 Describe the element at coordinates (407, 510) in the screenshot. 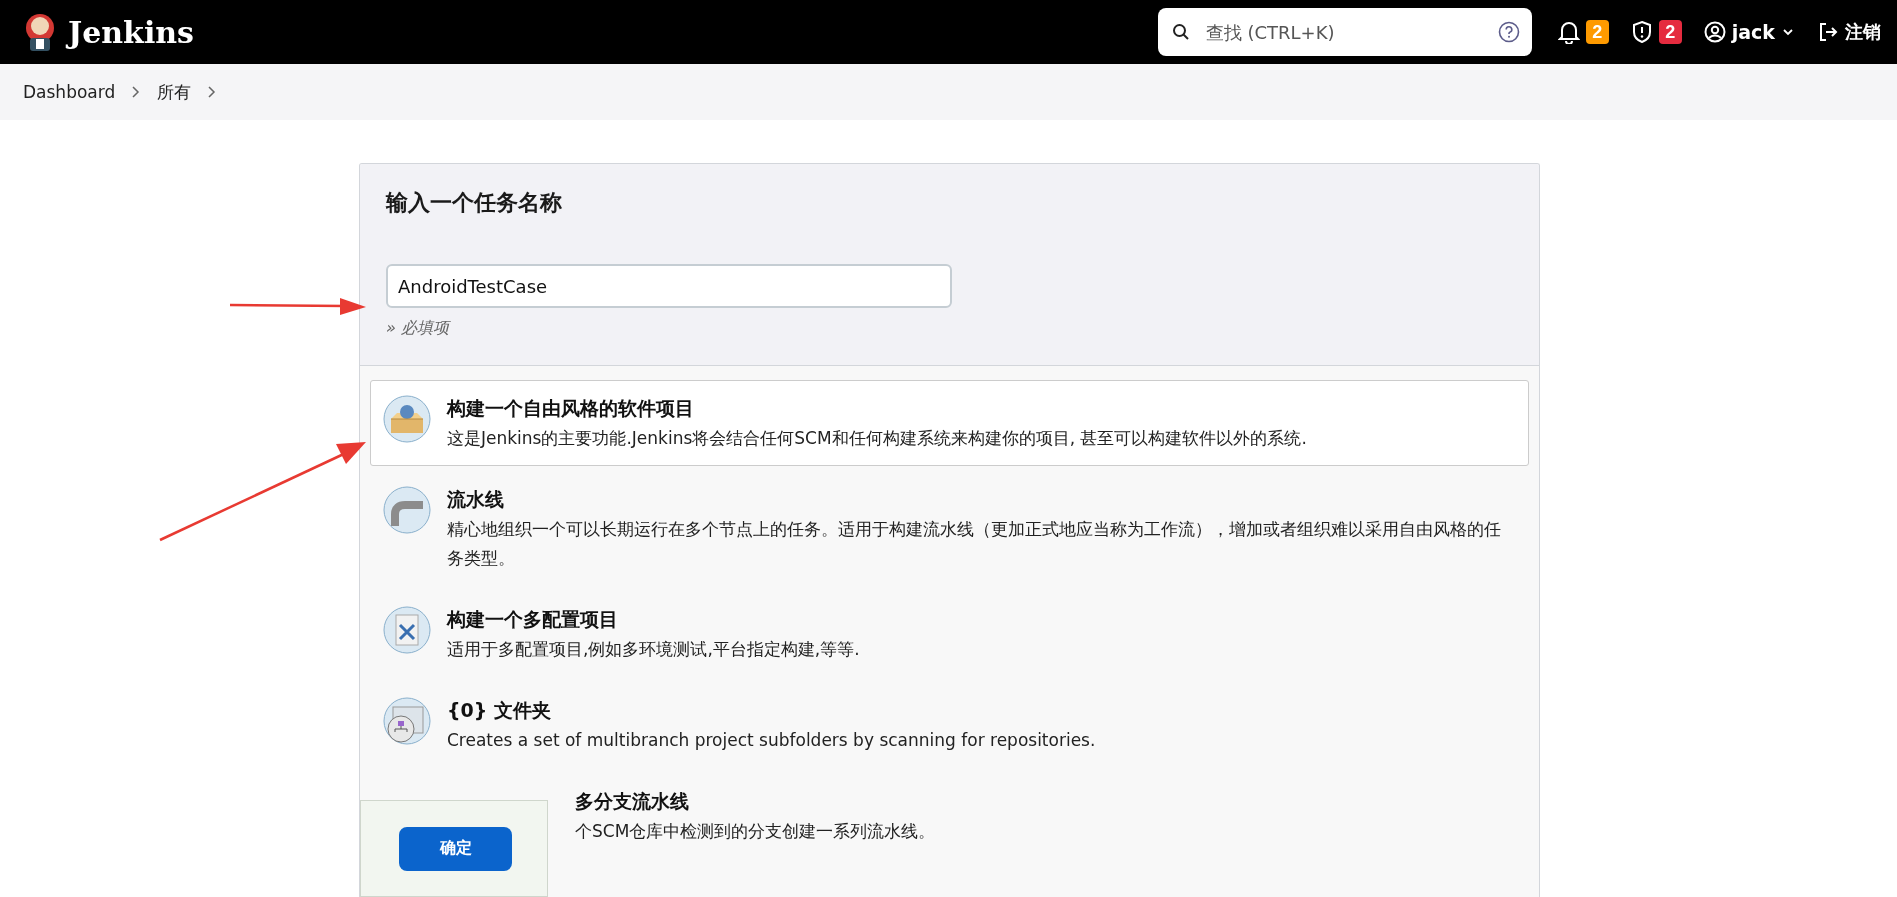

I see `pipe-icon` at that location.